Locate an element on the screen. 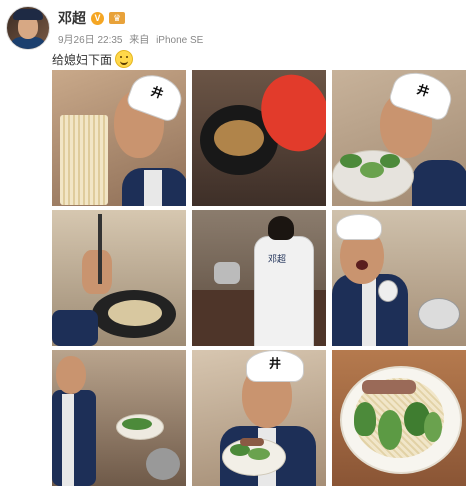  post-header: 邓超 V ♛ 9月26日 22:35 来自 iPhone SE is located at coordinates (236, 28).